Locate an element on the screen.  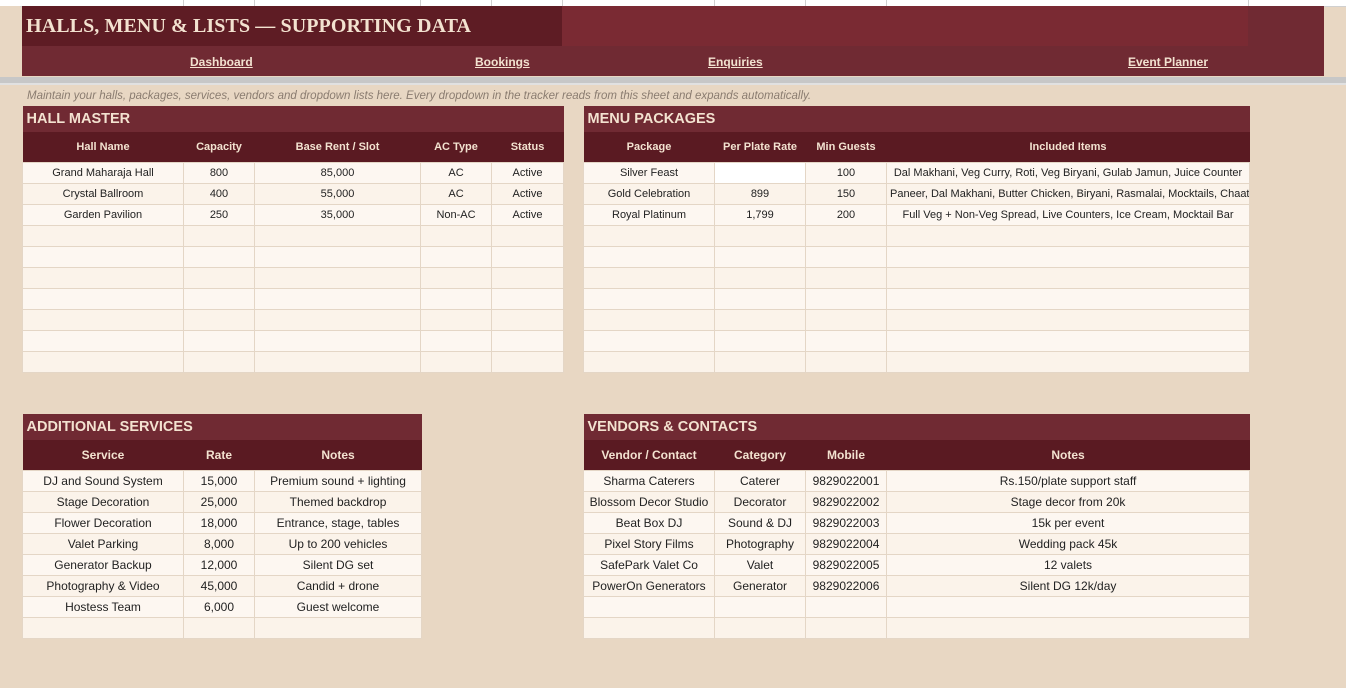
table-cell: 9829022001 is located at coordinates (846, 481).